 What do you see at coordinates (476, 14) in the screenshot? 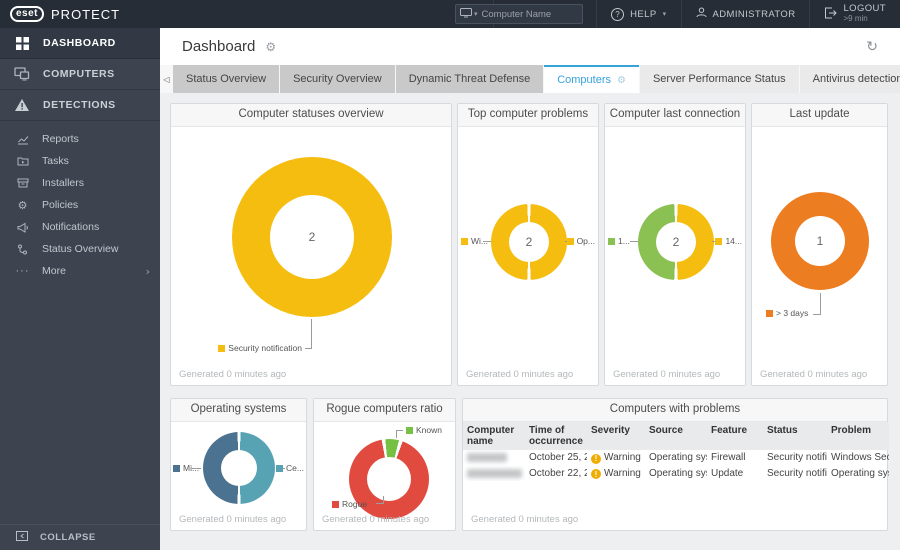
I see `chevron-down-icon: ▾` at bounding box center [476, 14].